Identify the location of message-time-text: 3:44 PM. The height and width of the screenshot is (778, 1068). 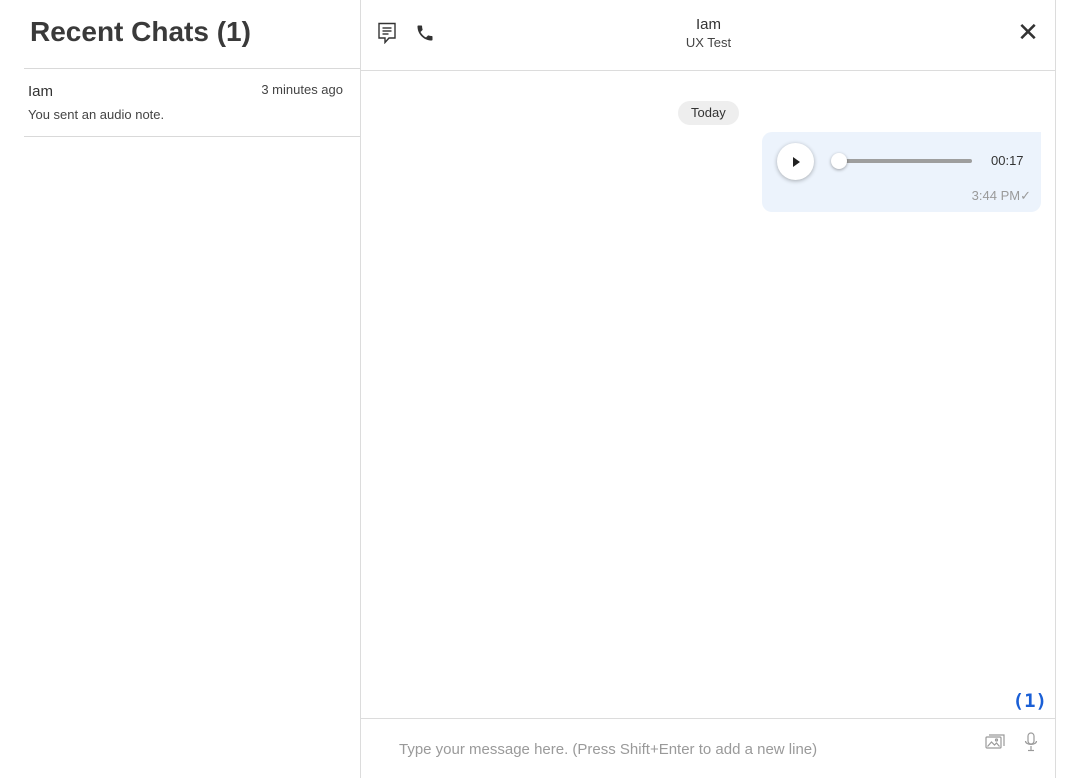
(996, 195).